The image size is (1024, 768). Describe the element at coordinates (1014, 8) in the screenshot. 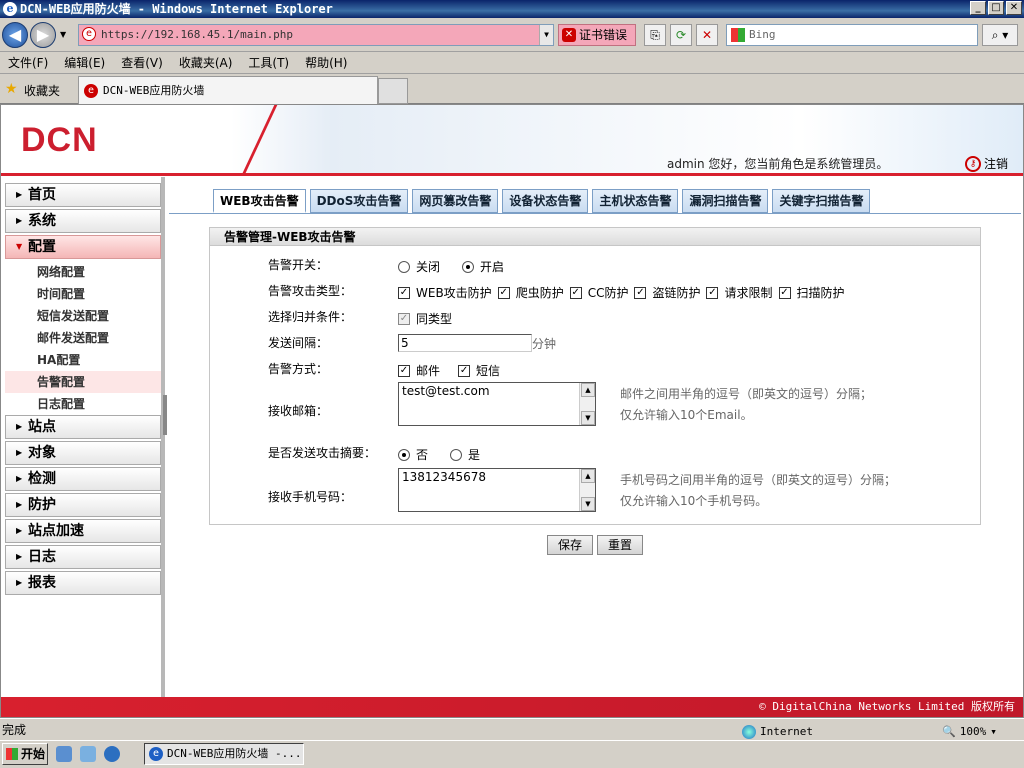

I see `close-button: ✕` at that location.